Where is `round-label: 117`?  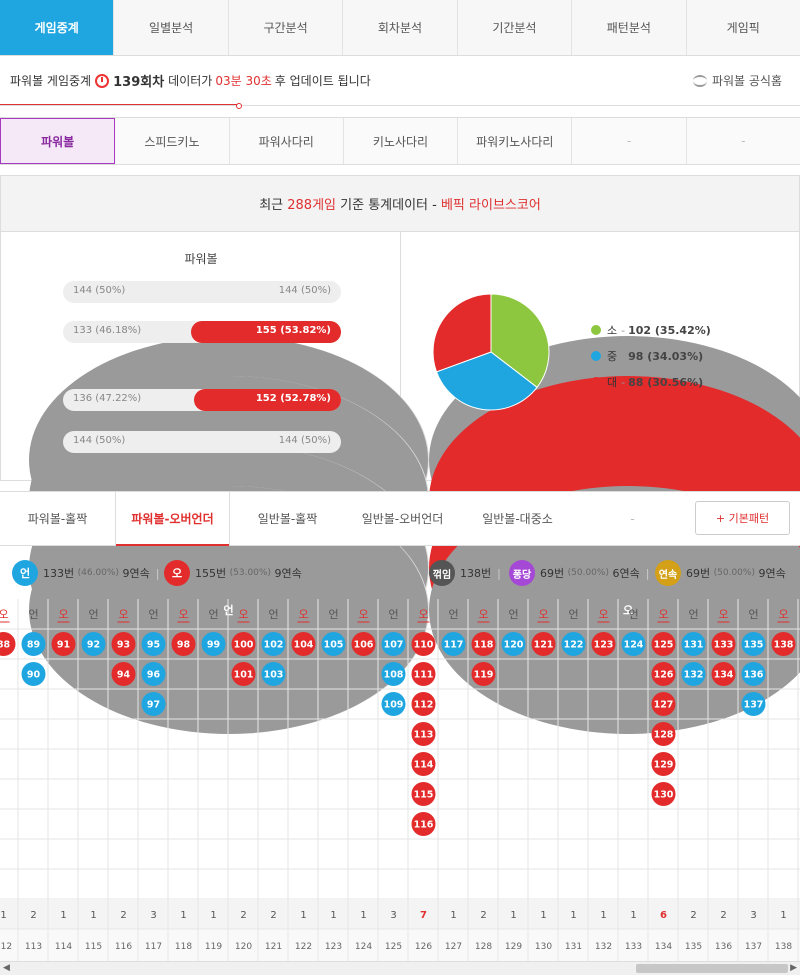
round-label: 117 is located at coordinates (153, 947).